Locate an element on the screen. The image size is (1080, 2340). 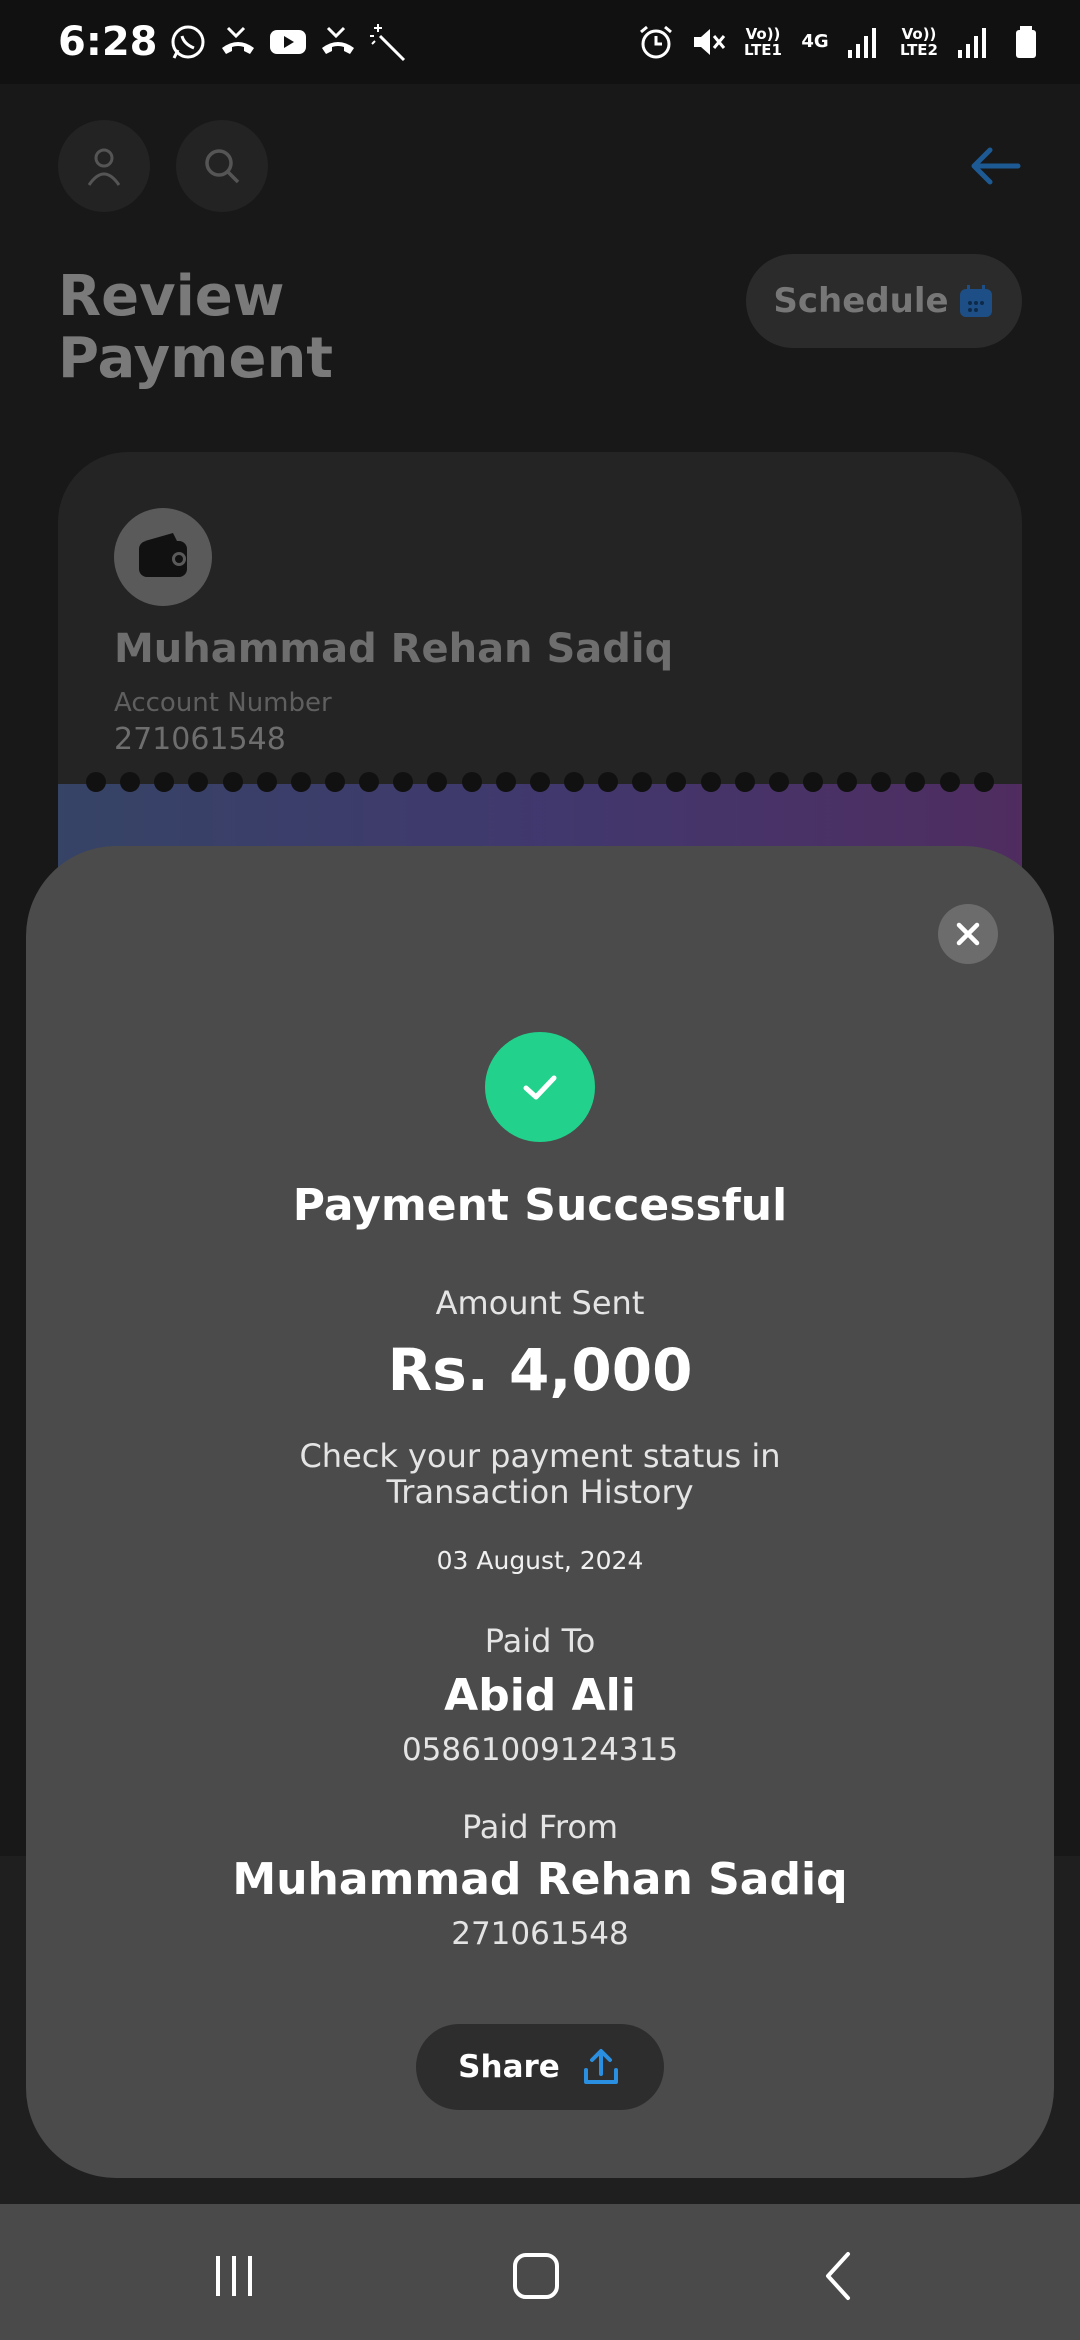
share-upload-icon is located at coordinates (600, 2066).